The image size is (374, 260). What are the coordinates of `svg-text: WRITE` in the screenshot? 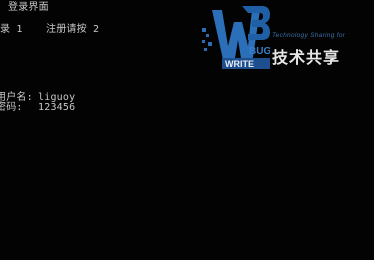 It's located at (239, 64).